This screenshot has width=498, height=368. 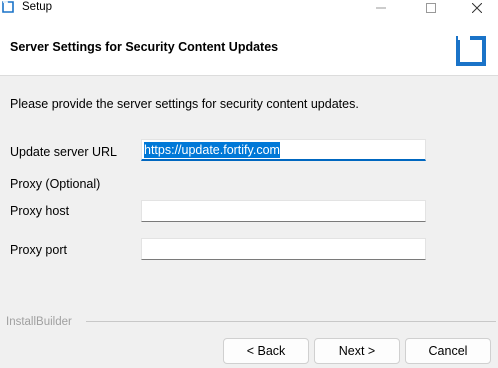 I want to click on close-icon, so click(x=477, y=8).